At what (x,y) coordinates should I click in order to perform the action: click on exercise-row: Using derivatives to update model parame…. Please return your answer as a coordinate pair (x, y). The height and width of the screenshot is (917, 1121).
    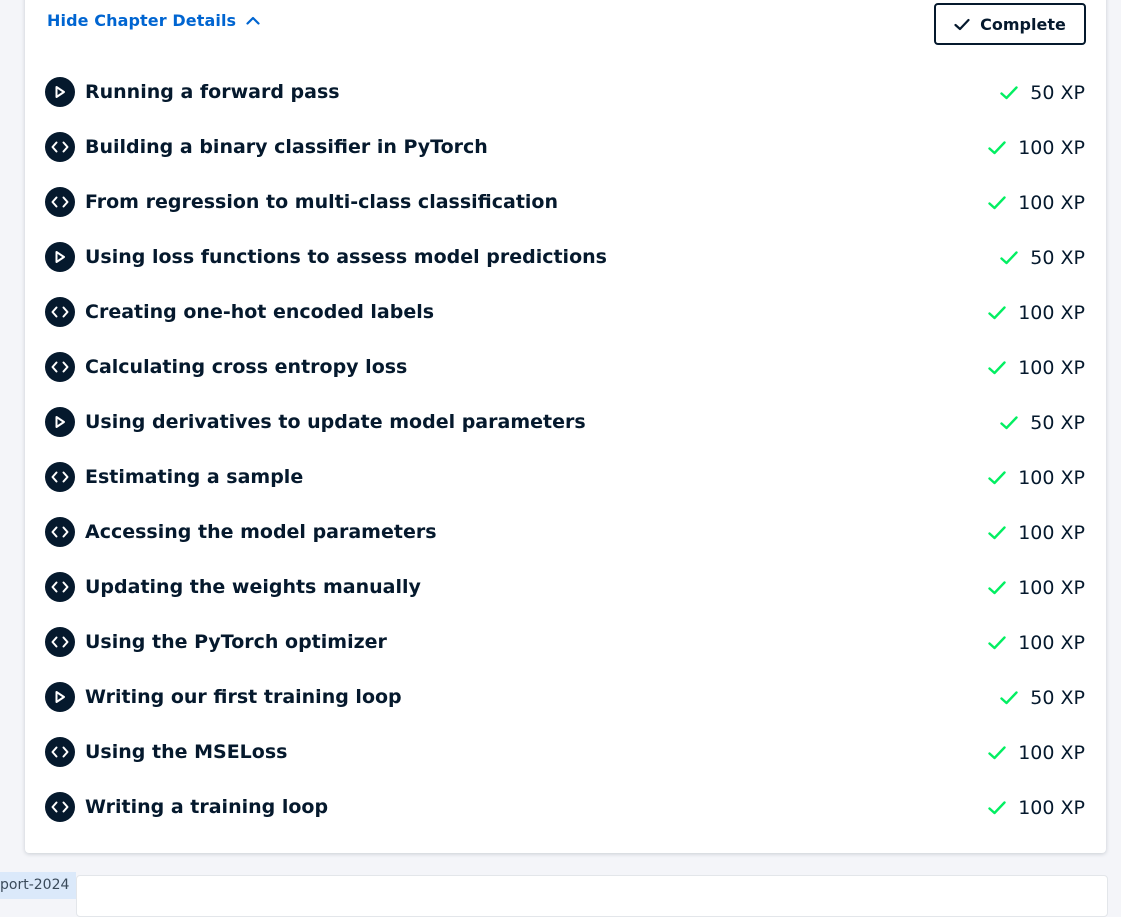
    Looking at the image, I should click on (565, 422).